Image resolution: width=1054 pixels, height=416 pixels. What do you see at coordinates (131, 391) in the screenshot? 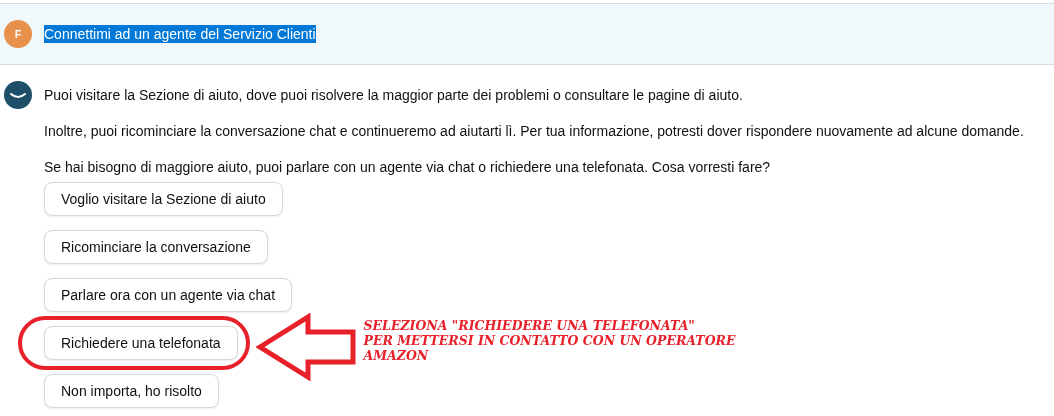
I see `option-button: Non importa, ho risolto` at bounding box center [131, 391].